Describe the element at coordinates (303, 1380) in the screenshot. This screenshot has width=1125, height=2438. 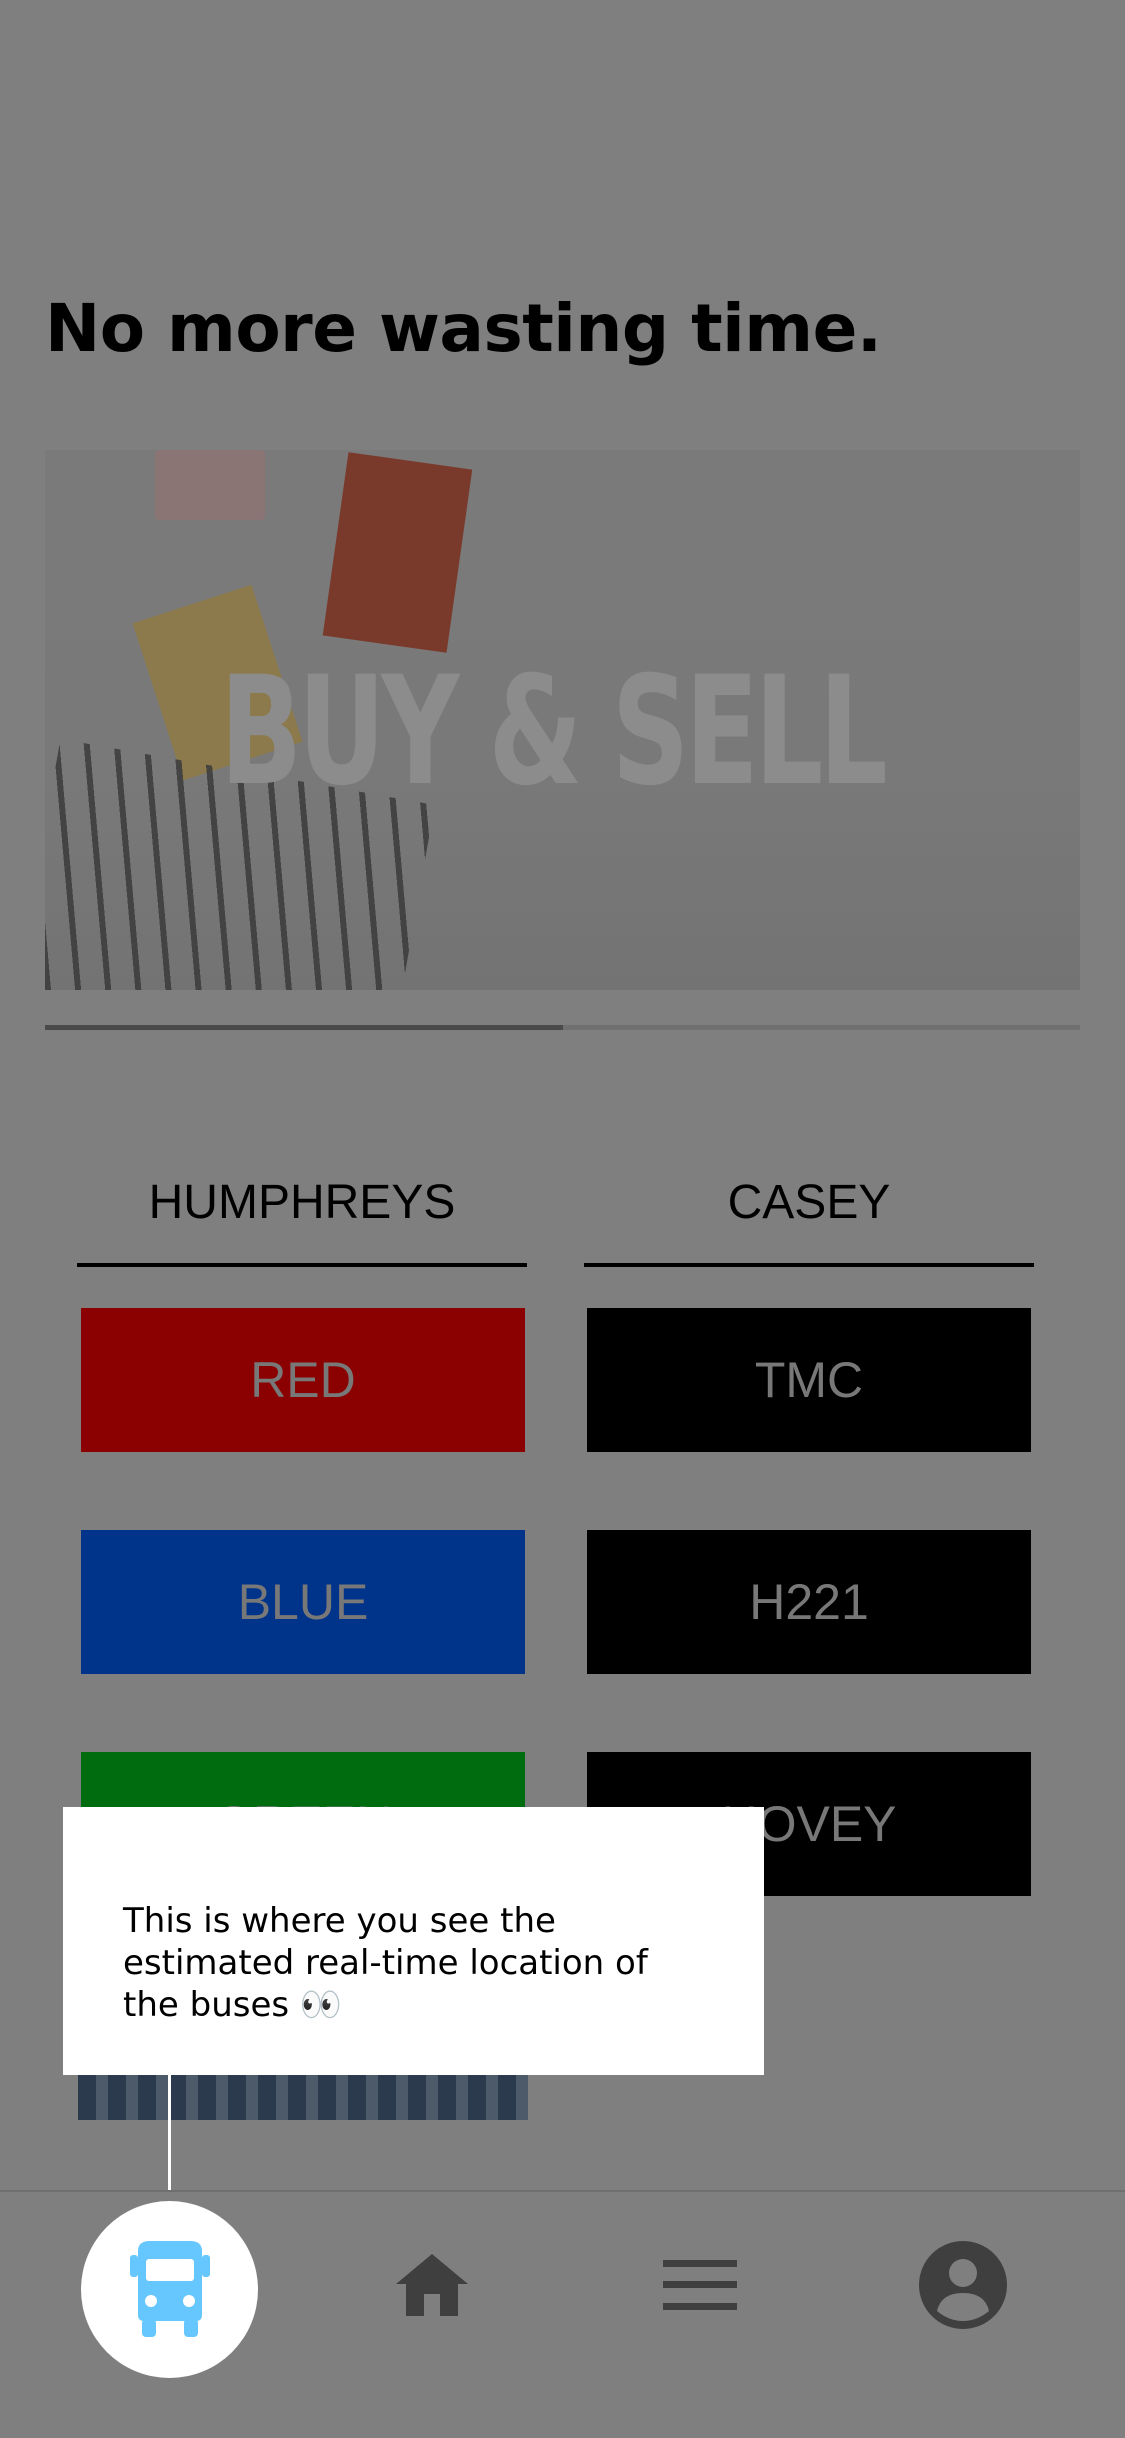
I see `route-button-red: RED` at that location.